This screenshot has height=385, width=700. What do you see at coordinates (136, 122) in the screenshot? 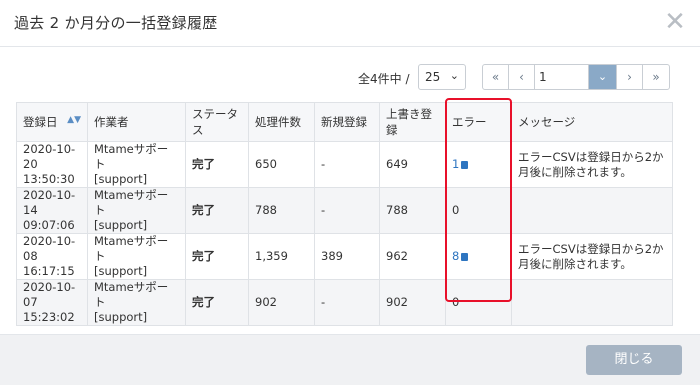
I see `column-header-worker: 作業者` at bounding box center [136, 122].